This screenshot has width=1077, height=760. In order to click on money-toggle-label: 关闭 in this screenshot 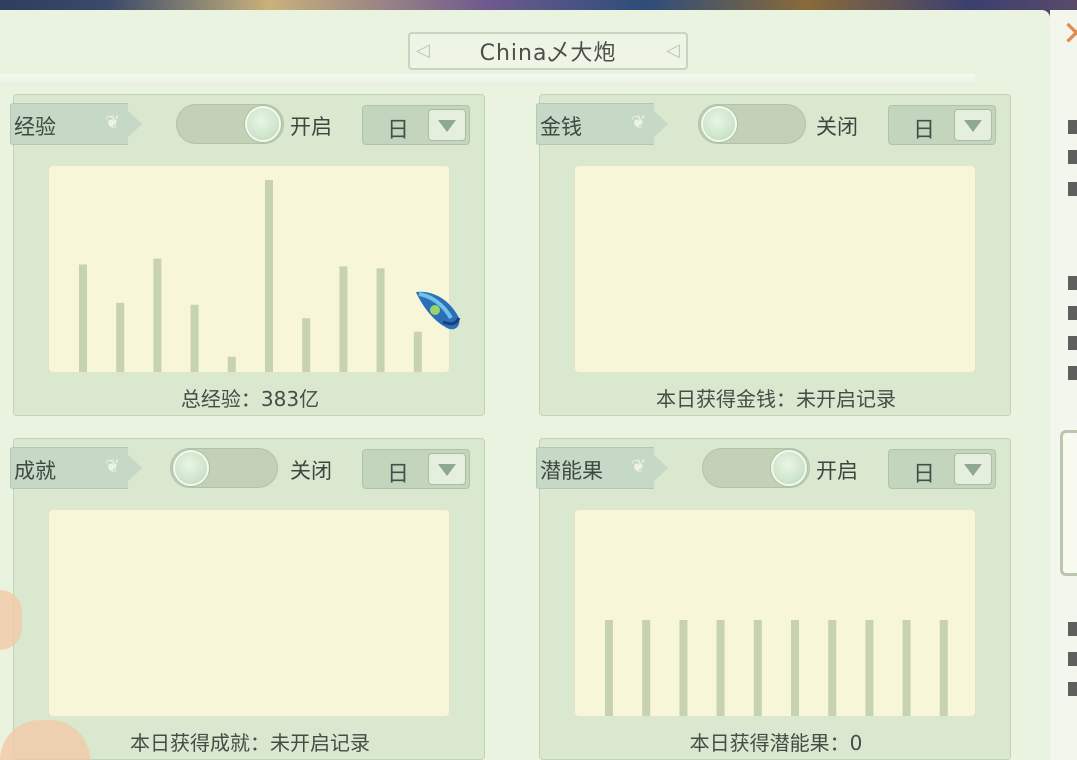, I will do `click(837, 127)`.